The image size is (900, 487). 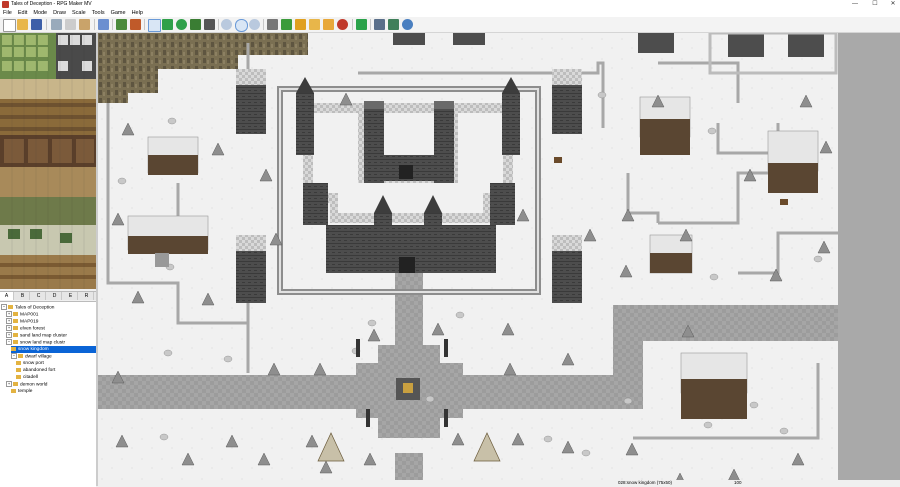 I want to click on deployment-icon, so click(x=393, y=24).